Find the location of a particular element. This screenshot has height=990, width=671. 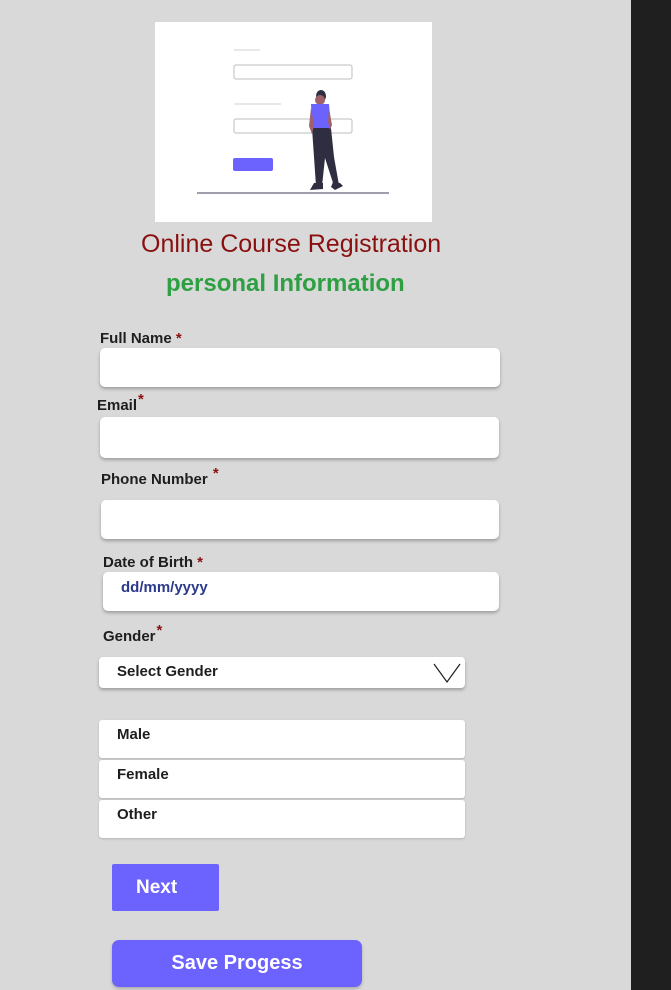

dob-label: Date of Birth * is located at coordinates (153, 562).